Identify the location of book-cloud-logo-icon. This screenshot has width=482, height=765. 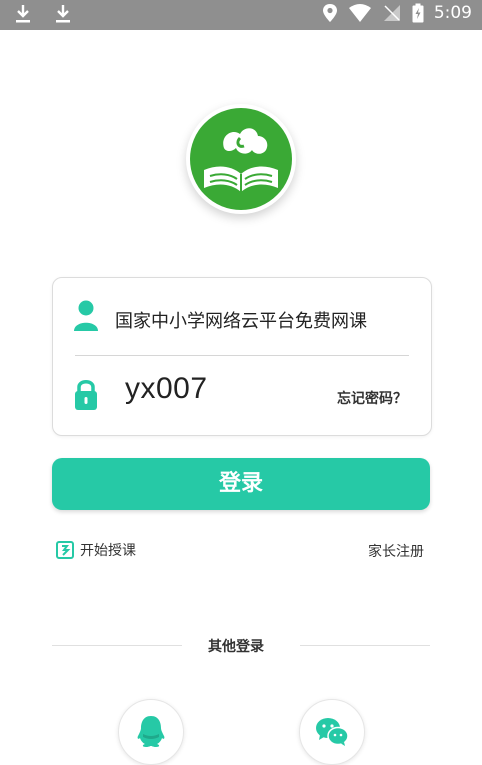
(241, 159).